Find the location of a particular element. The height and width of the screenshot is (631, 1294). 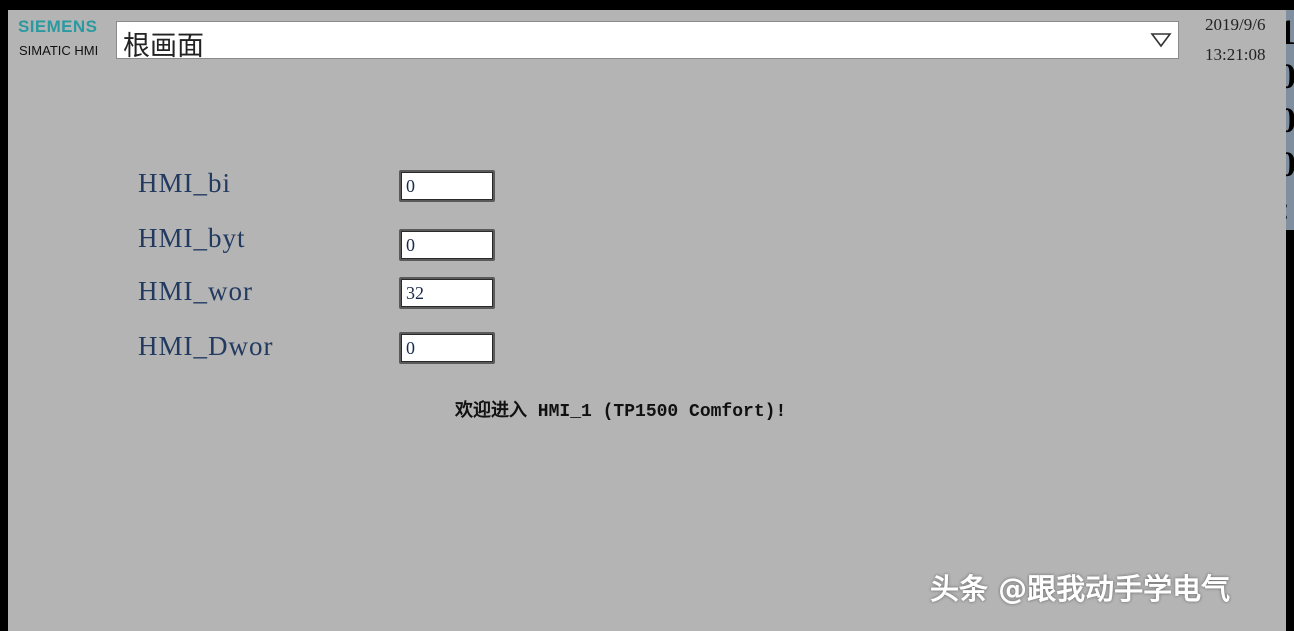

io-field-hmi-bi: 0 is located at coordinates (447, 186).